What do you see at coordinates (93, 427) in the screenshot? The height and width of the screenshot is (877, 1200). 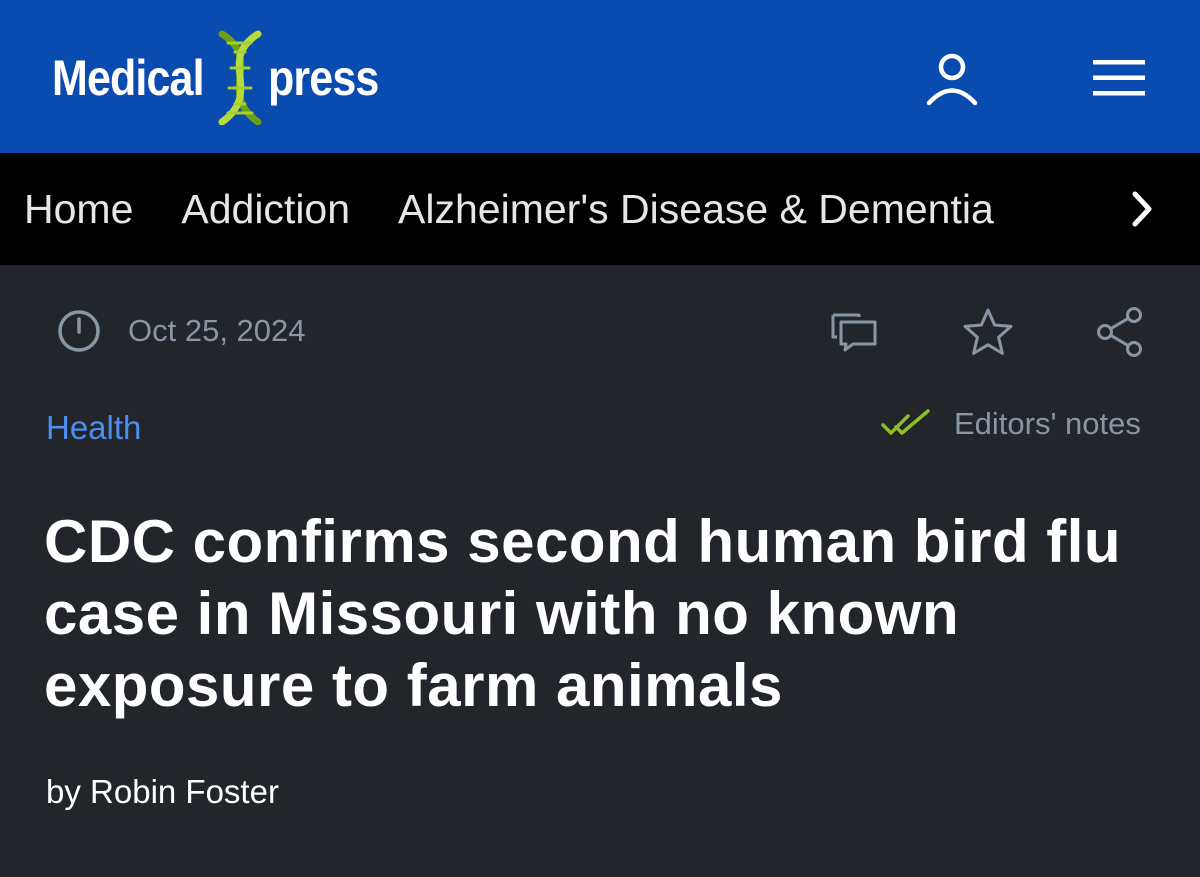 I see `section-link-health: Health` at bounding box center [93, 427].